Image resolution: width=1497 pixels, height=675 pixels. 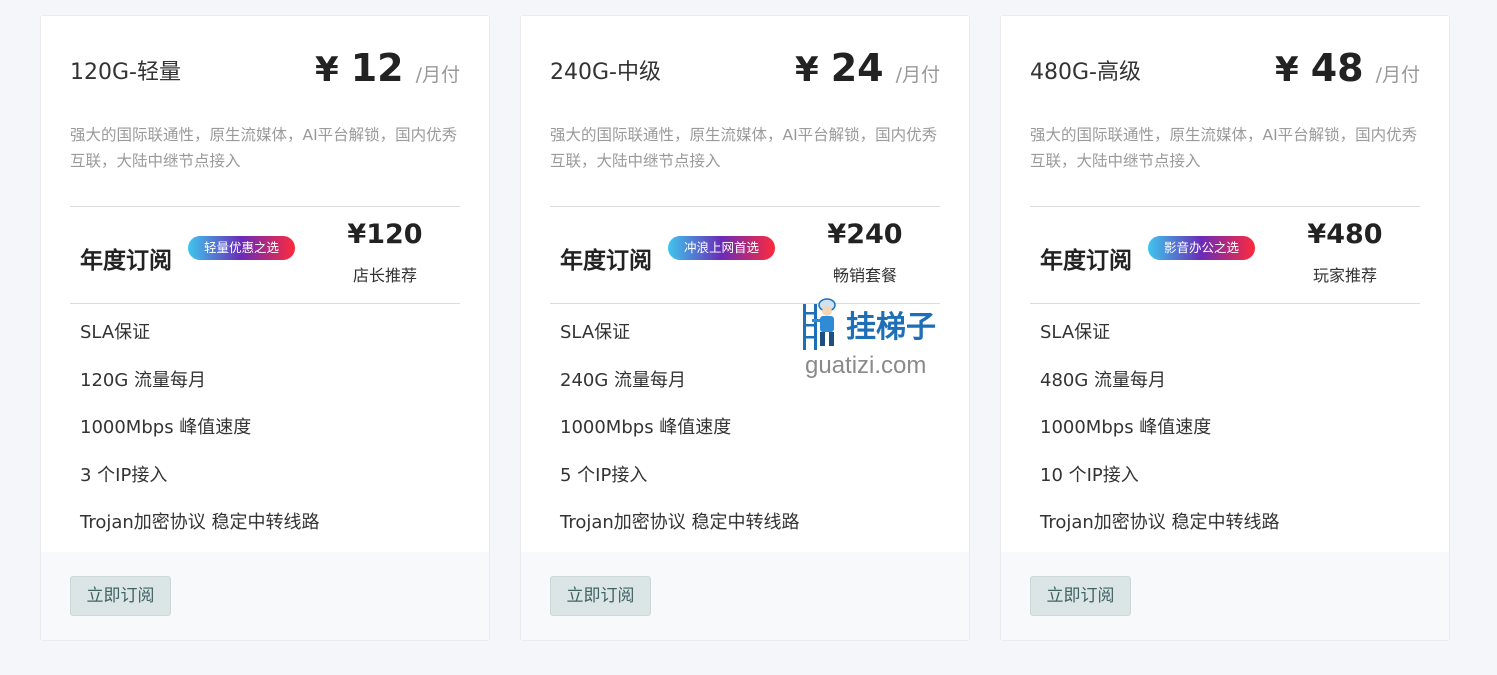 I want to click on feature-item: 480G 流量每月, so click(x=1103, y=380).